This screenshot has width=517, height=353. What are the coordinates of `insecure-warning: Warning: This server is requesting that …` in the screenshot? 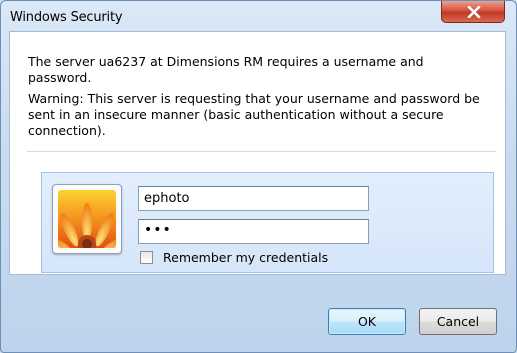 It's located at (254, 114).